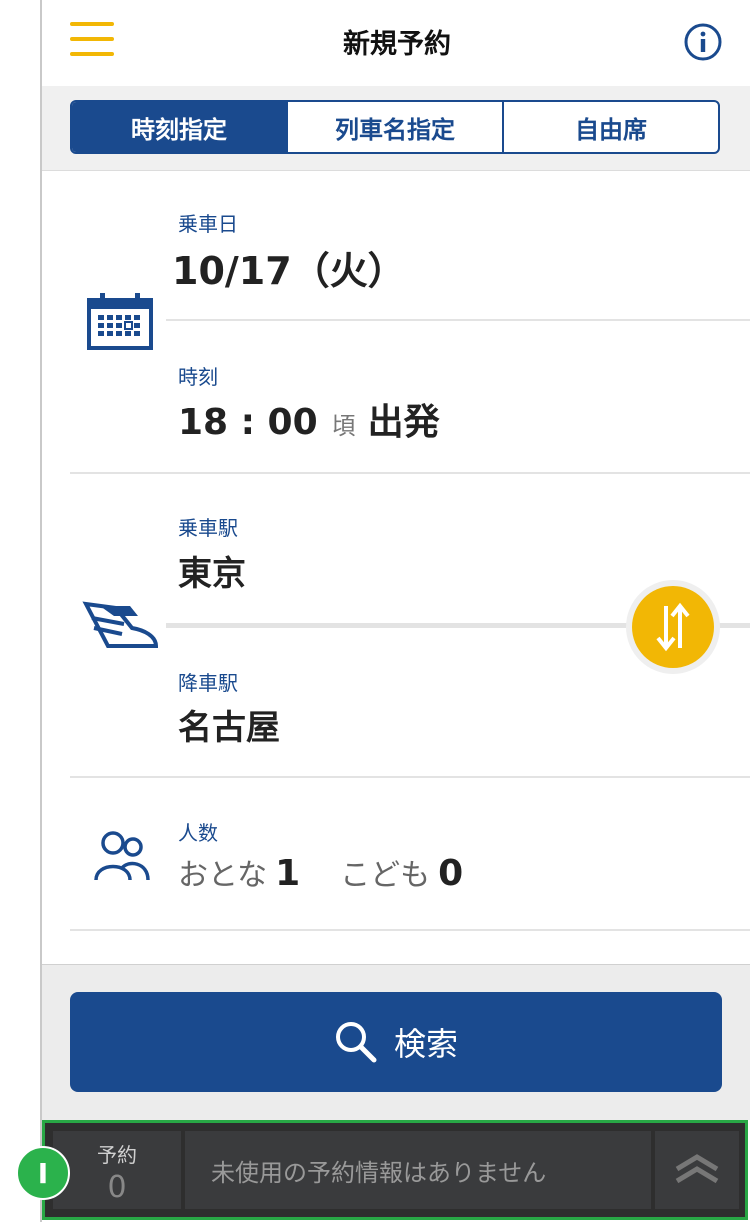 Image resolution: width=750 pixels, height=1222 pixels. What do you see at coordinates (117, 1155) in the screenshot?
I see `reservation-label: 予約` at bounding box center [117, 1155].